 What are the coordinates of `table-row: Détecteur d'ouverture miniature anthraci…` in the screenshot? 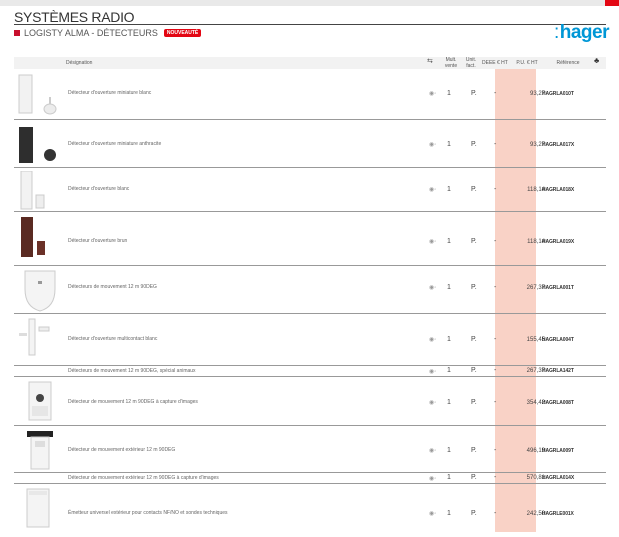 It's located at (310, 144).